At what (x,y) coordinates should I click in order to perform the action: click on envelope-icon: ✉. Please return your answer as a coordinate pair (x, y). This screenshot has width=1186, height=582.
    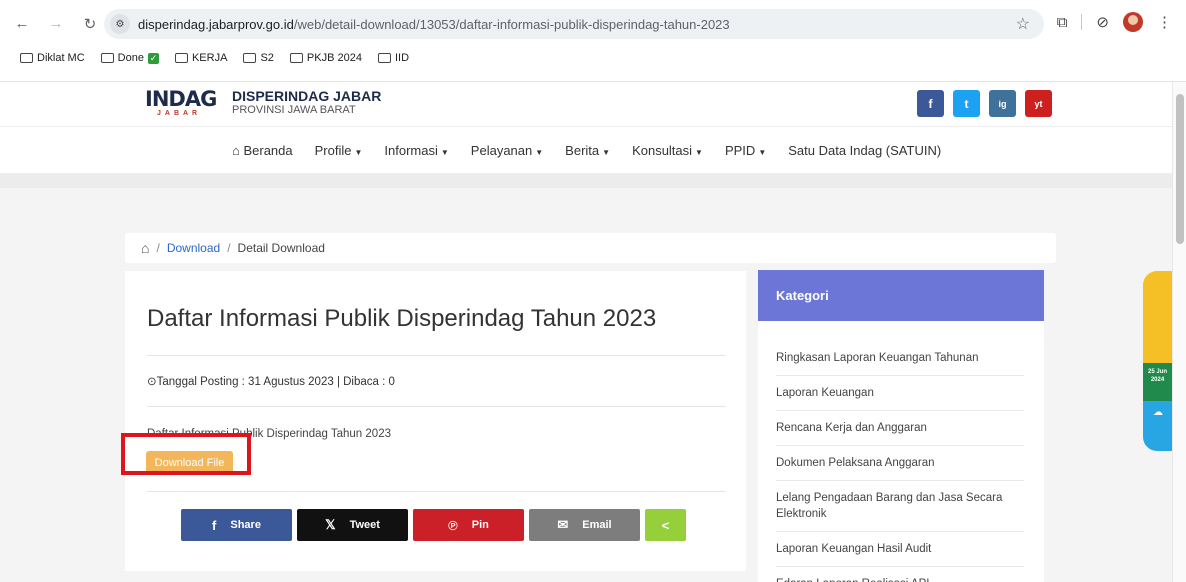
    Looking at the image, I should click on (563, 524).